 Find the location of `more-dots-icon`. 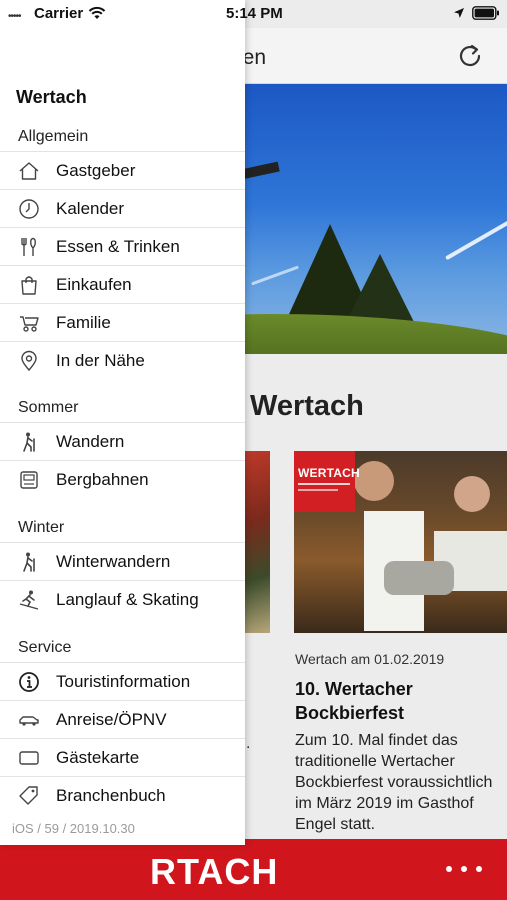

more-dots-icon is located at coordinates (449, 869).